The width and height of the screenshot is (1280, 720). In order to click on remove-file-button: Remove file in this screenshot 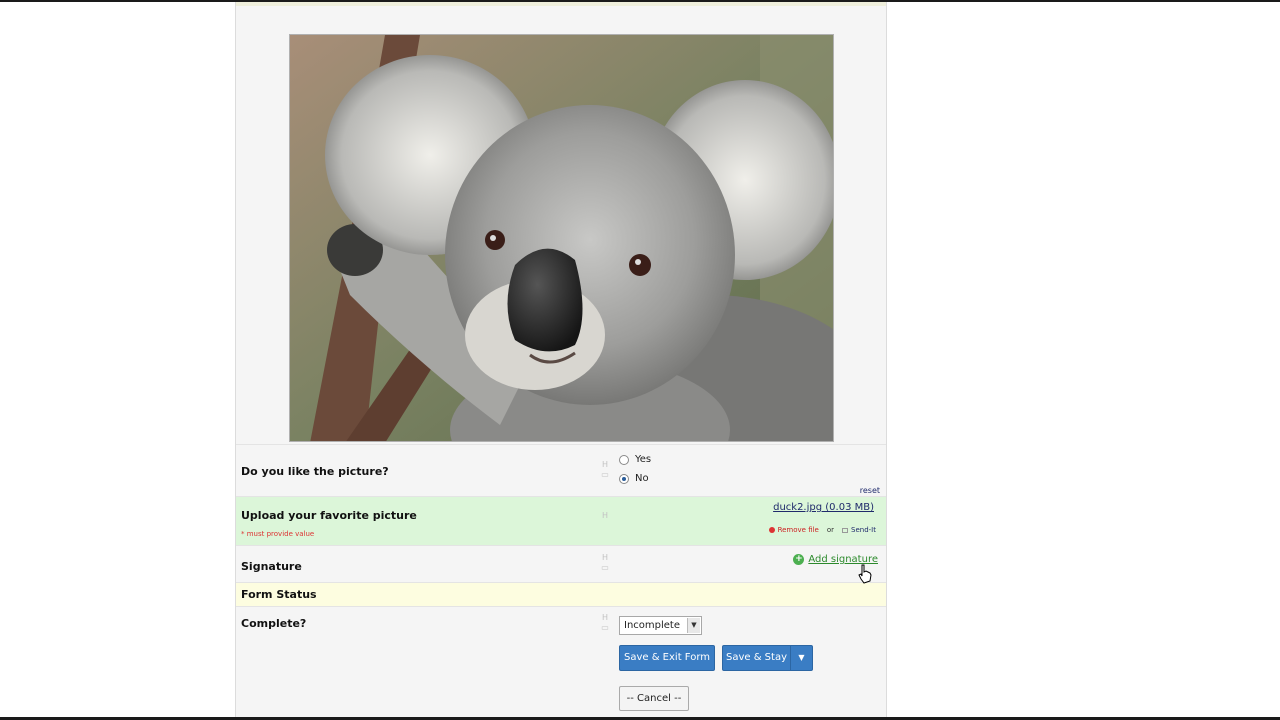, I will do `click(793, 530)`.